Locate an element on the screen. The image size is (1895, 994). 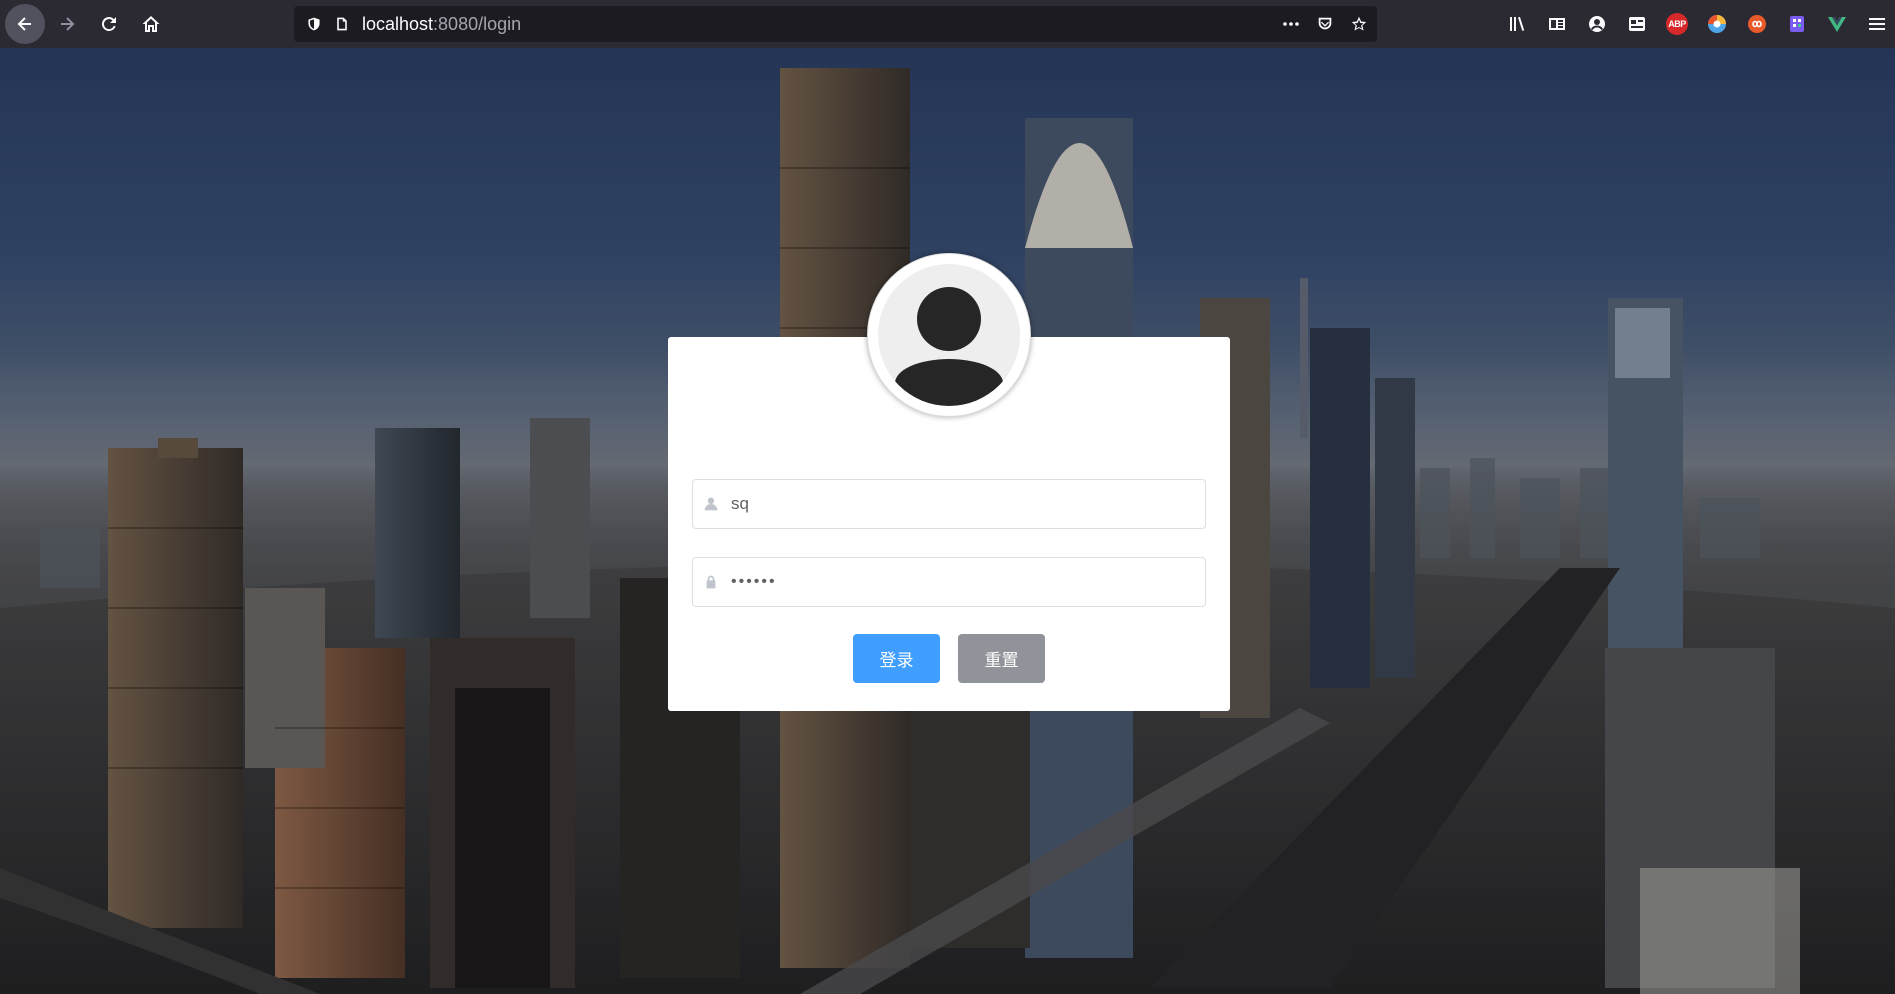
menu-icon is located at coordinates (1877, 24).